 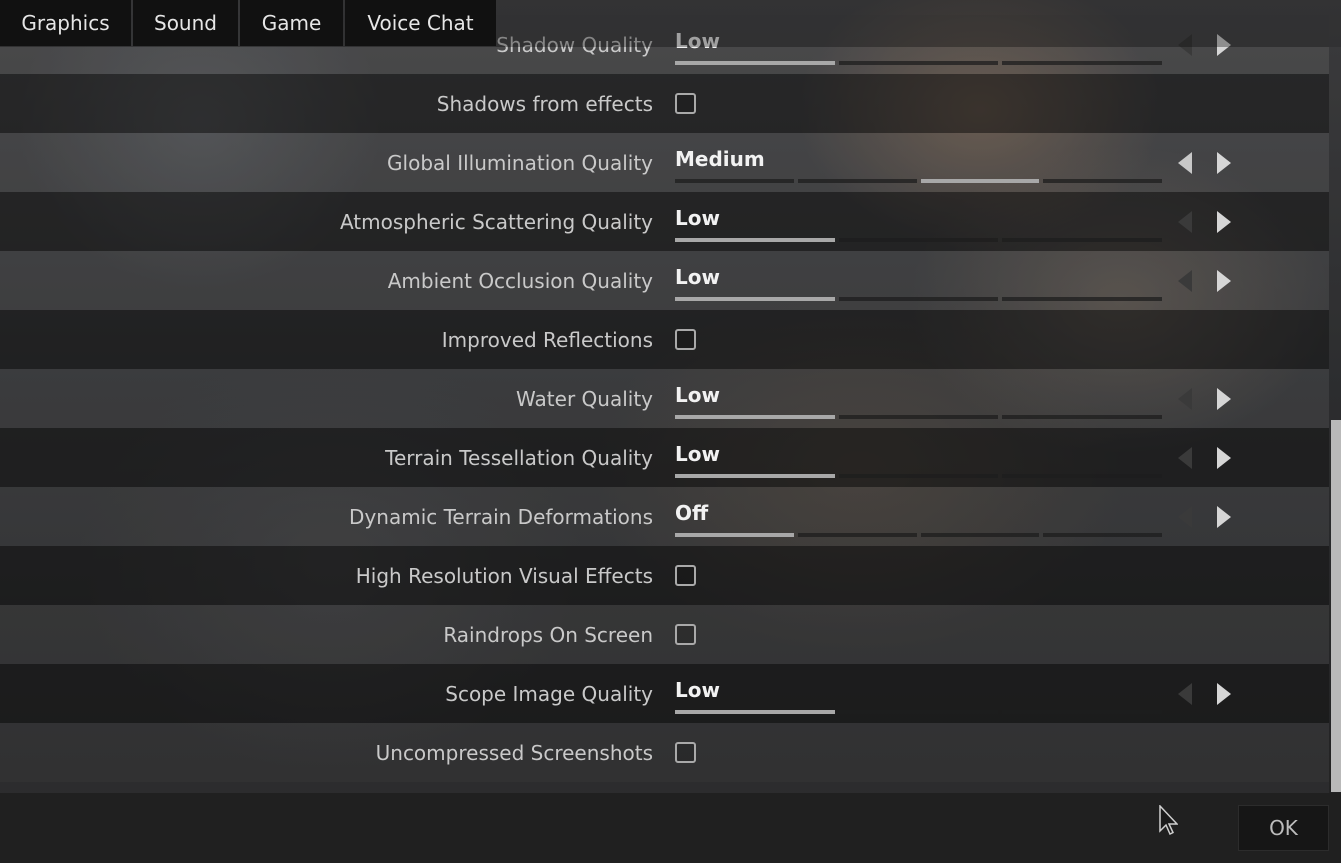 I want to click on setting-row: Raindrops On Screen, so click(x=664, y=634).